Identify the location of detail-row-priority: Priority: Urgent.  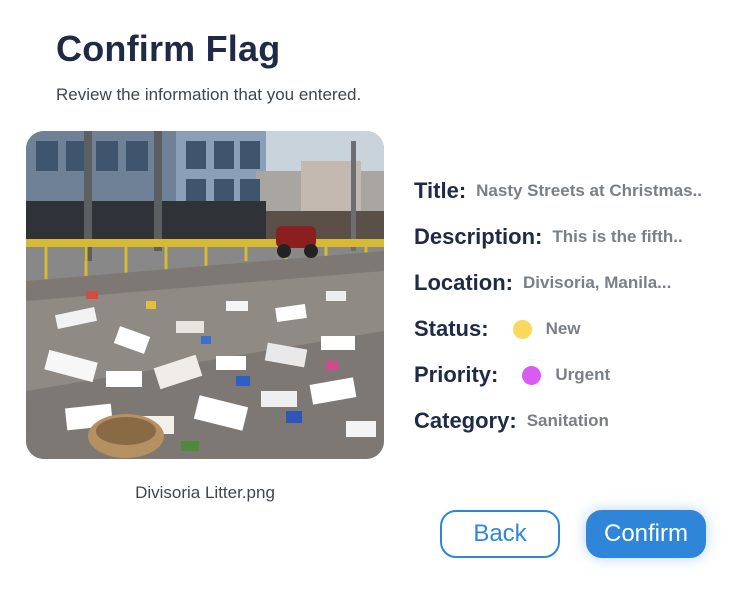
(571, 375).